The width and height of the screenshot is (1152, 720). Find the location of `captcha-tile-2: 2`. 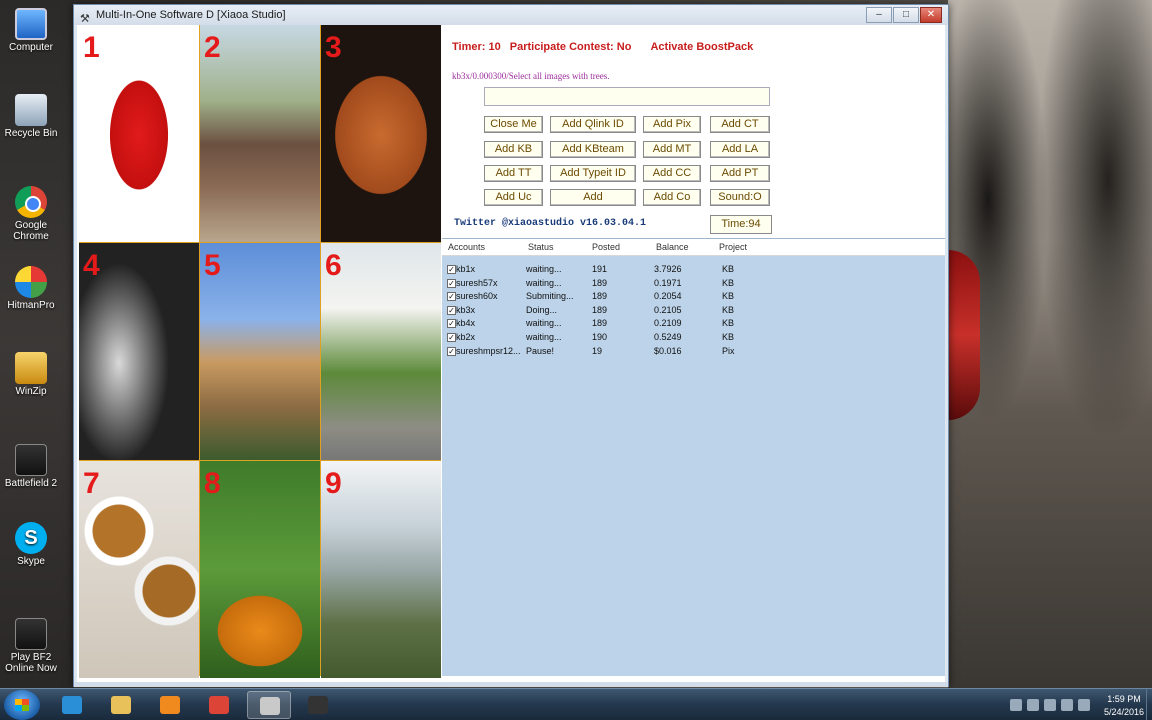

captcha-tile-2: 2 is located at coordinates (260, 133).